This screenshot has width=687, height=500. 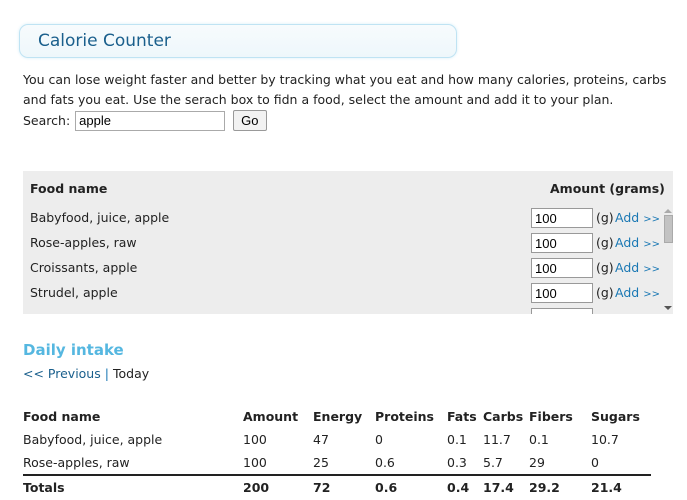 What do you see at coordinates (621, 486) in the screenshot?
I see `totals-cell: 21.4` at bounding box center [621, 486].